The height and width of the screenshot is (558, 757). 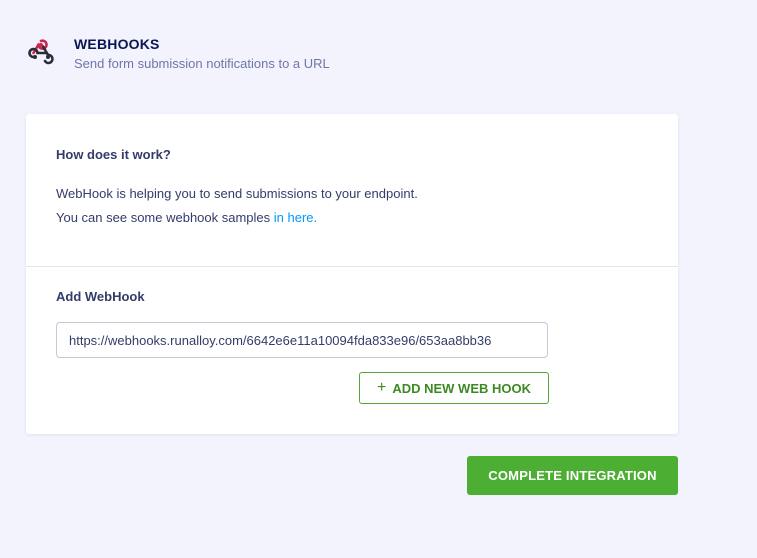 I want to click on info-line-2-text: You can see some webhook samples, so click(x=165, y=217).